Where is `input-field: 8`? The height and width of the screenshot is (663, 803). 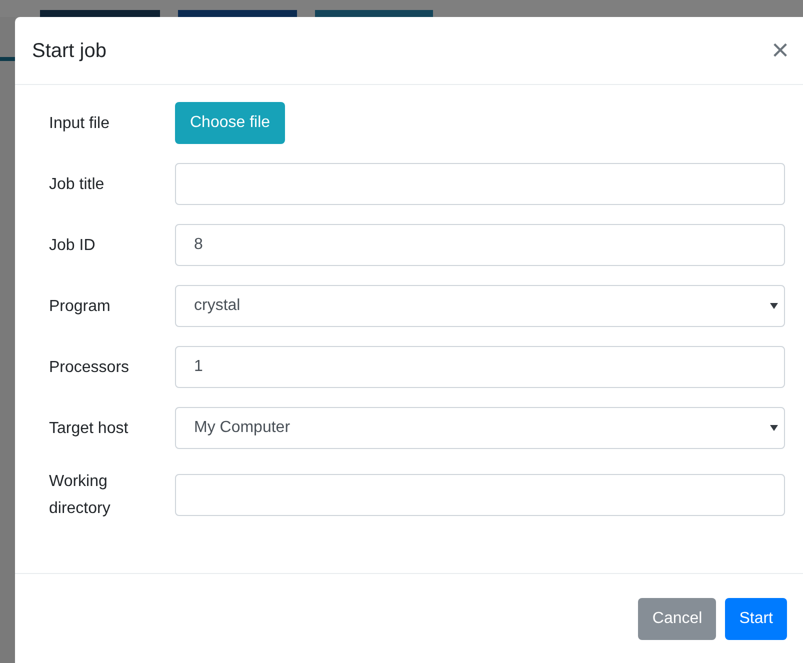 input-field: 8 is located at coordinates (480, 245).